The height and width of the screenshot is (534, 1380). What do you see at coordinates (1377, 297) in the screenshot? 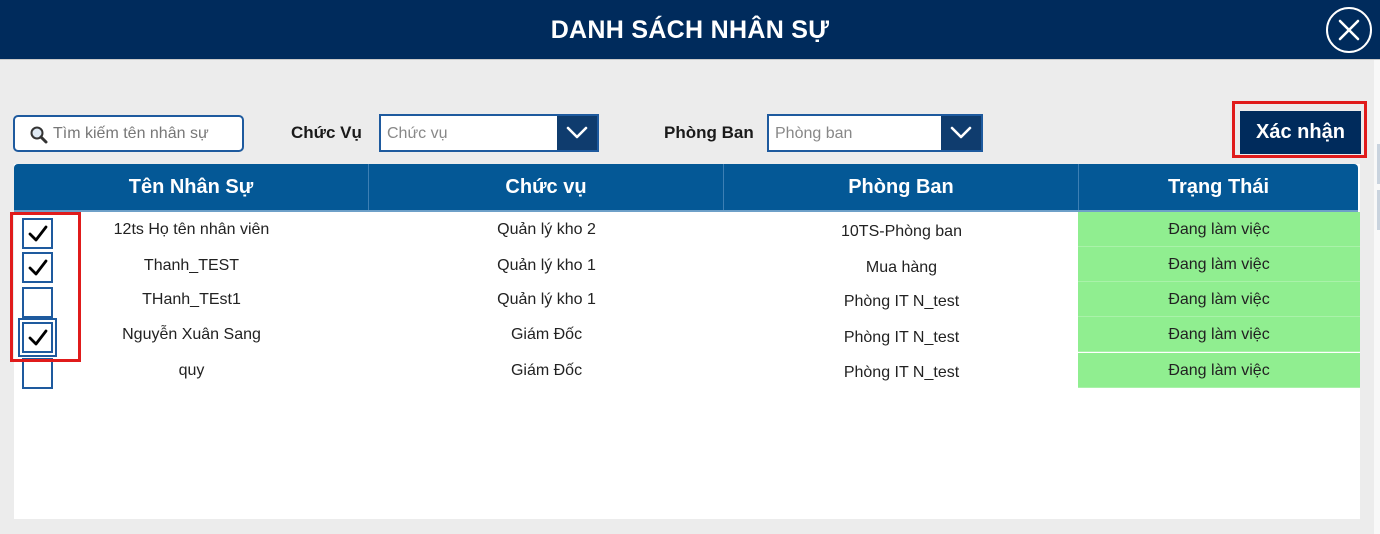
I see `right-edge` at bounding box center [1377, 297].